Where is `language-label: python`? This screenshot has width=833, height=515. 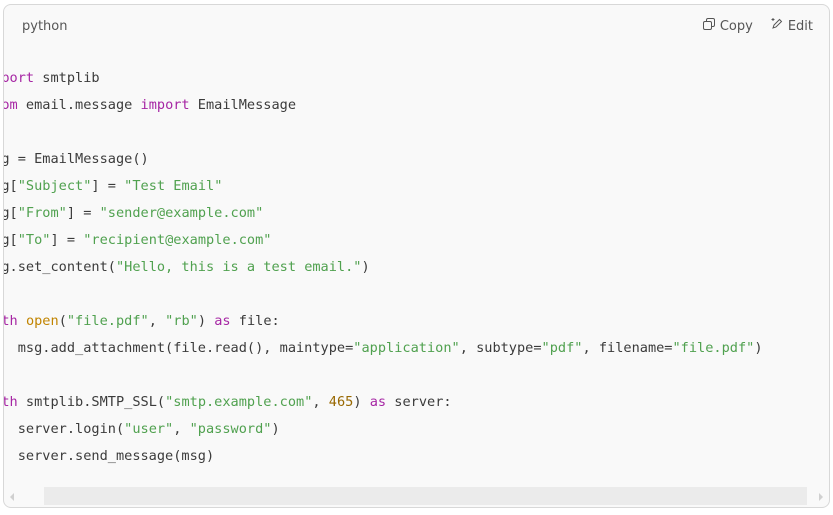
language-label: python is located at coordinates (45, 26).